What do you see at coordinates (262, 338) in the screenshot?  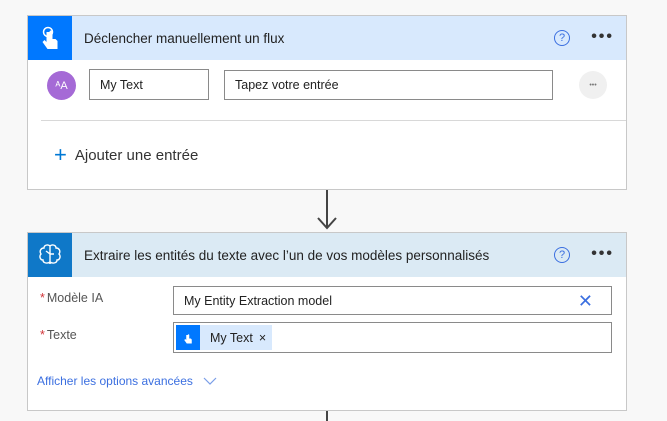 I see `remove-token-icon: ×` at bounding box center [262, 338].